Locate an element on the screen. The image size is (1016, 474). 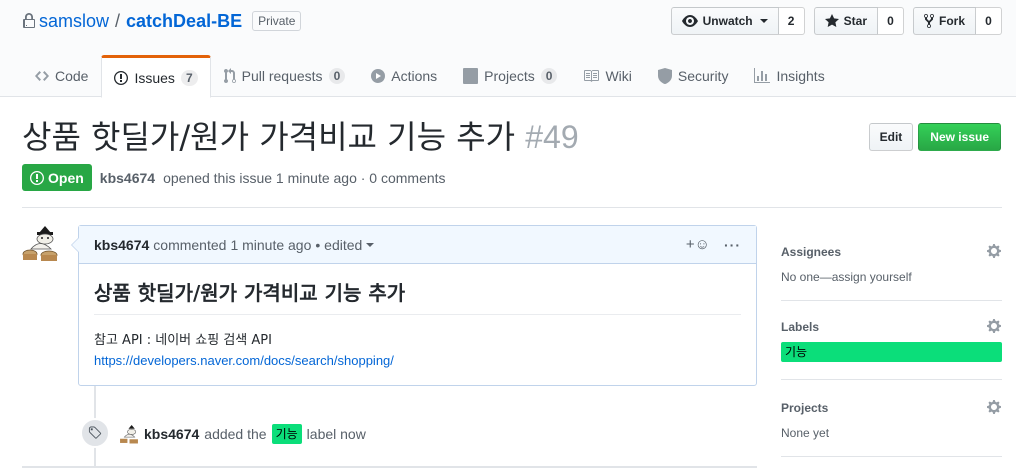
repo-actions: Unwatch 2 Star 0 Fork 0 is located at coordinates (836, 21).